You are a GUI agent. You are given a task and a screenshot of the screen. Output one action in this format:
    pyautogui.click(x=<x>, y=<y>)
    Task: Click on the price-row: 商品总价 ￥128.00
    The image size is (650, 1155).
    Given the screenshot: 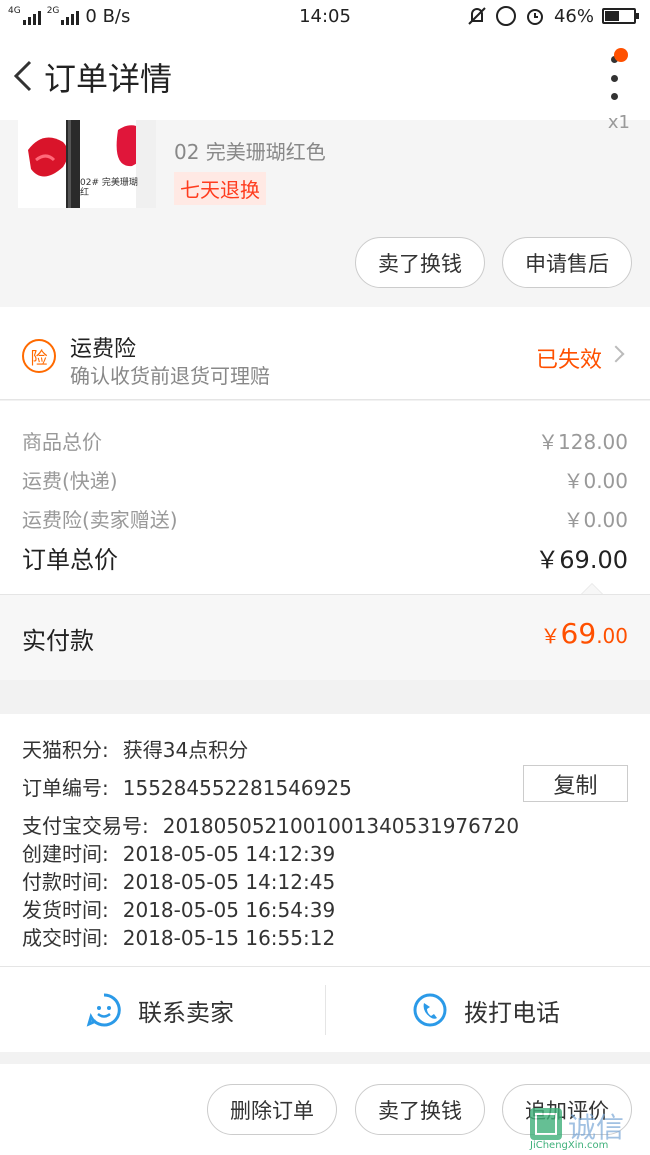 What is the action you would take?
    pyautogui.click(x=325, y=440)
    